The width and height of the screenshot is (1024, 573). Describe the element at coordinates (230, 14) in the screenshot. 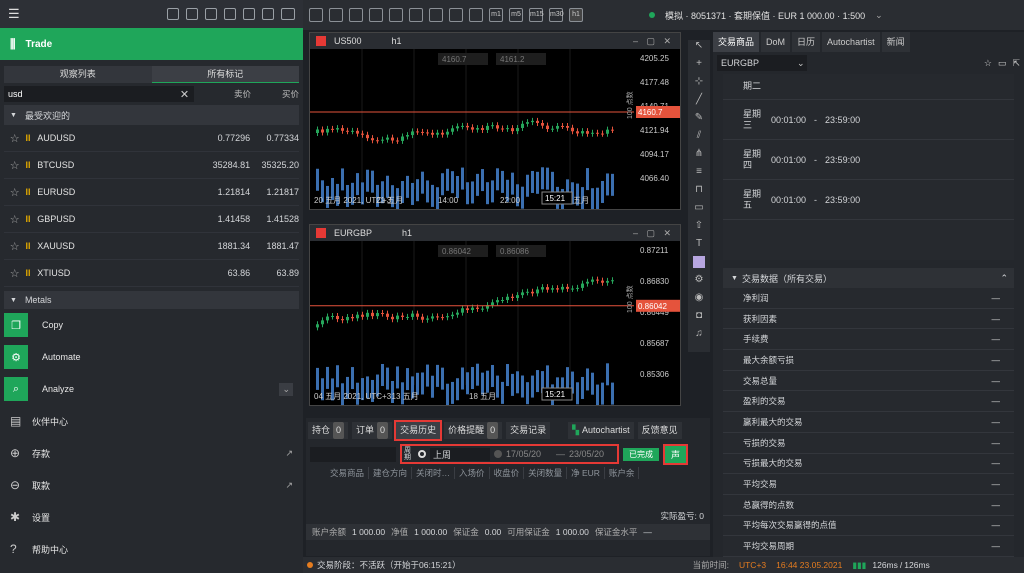

I see `expand-icon` at that location.